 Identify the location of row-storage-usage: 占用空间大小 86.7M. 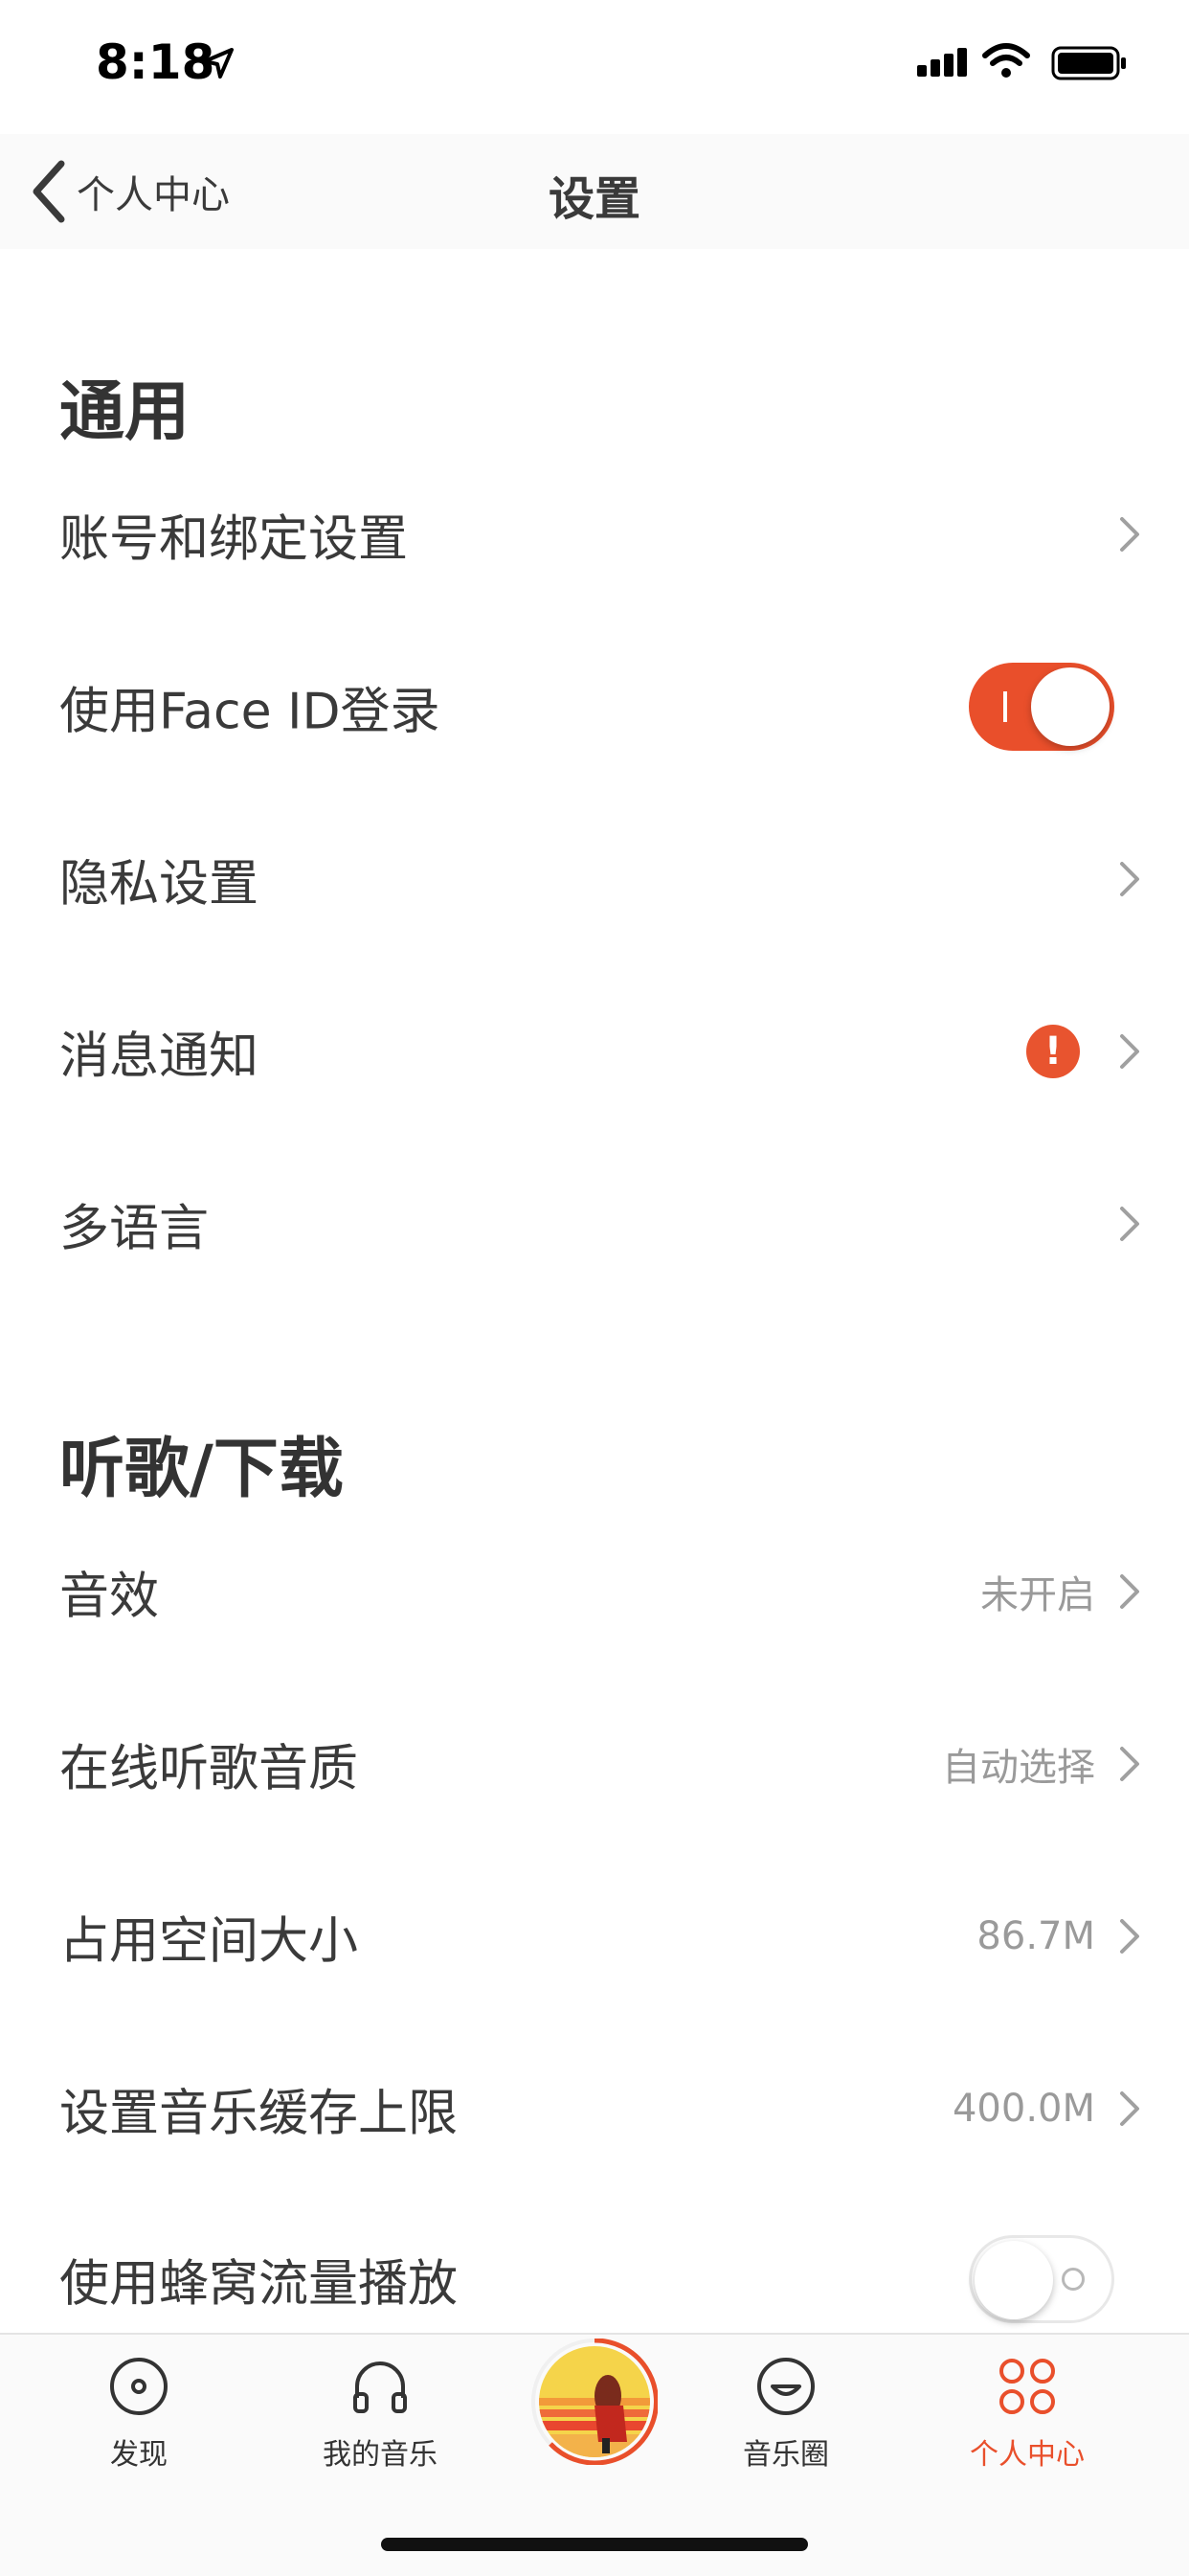
(594, 1936).